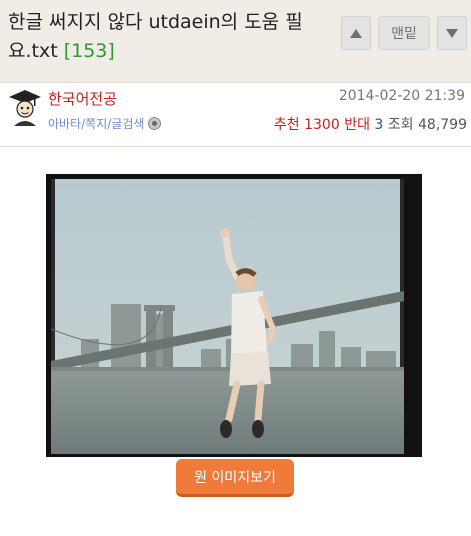  I want to click on views-label: 조회, so click(400, 125).